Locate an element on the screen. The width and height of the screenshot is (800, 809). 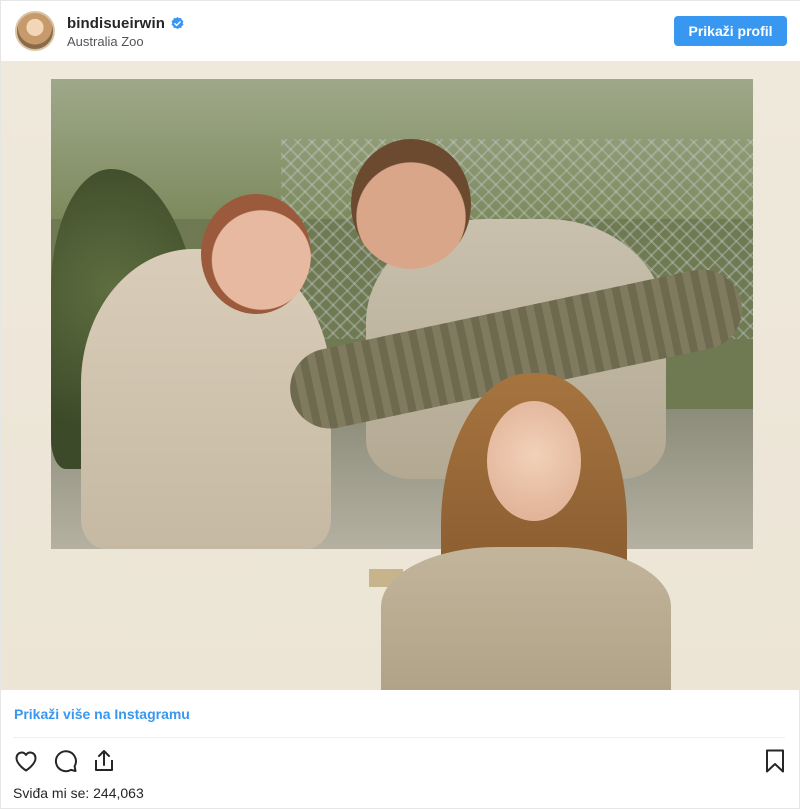
share-icon is located at coordinates (104, 761).